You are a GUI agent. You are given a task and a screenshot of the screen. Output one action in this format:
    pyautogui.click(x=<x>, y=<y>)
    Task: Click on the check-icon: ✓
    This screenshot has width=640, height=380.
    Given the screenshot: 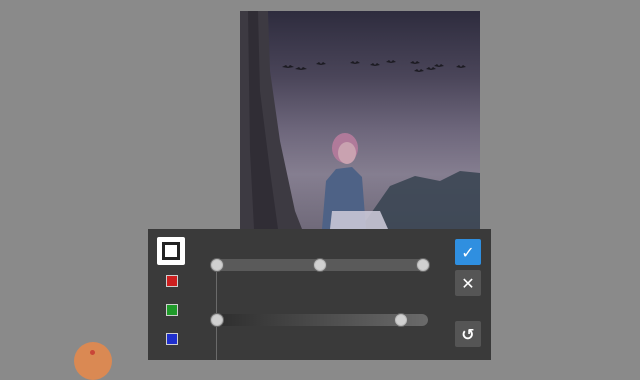 What is the action you would take?
    pyautogui.click(x=468, y=252)
    